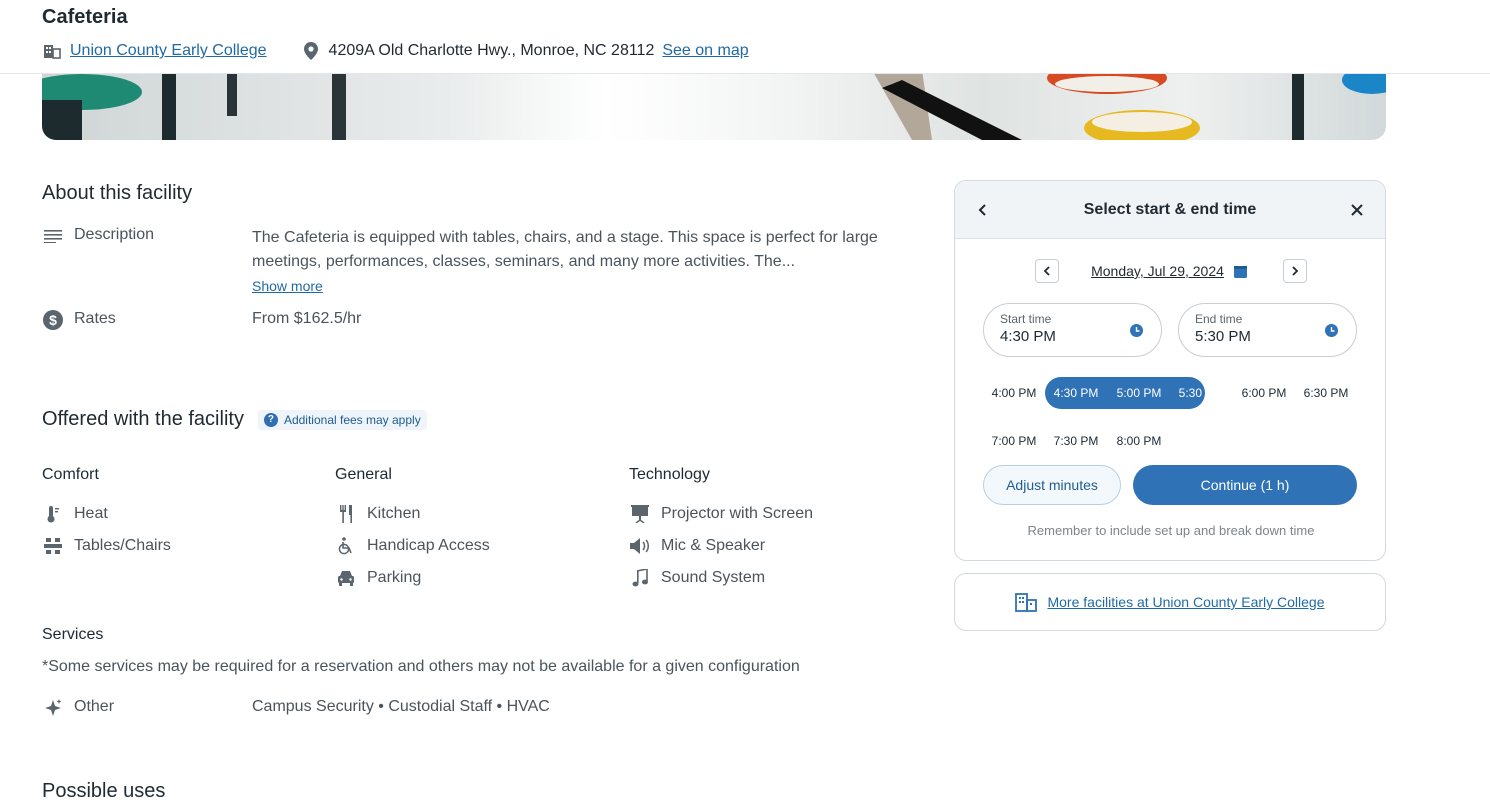  Describe the element at coordinates (705, 51) in the screenshot. I see `see-on-map-link: See on map` at that location.